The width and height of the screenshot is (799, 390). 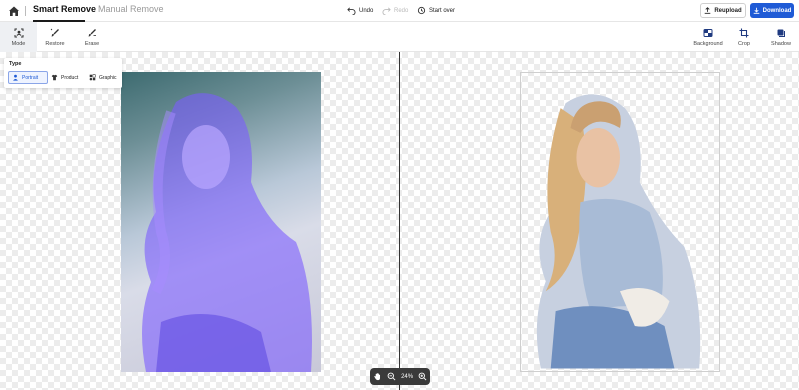 What do you see at coordinates (756, 10) in the screenshot?
I see `download-icon` at bounding box center [756, 10].